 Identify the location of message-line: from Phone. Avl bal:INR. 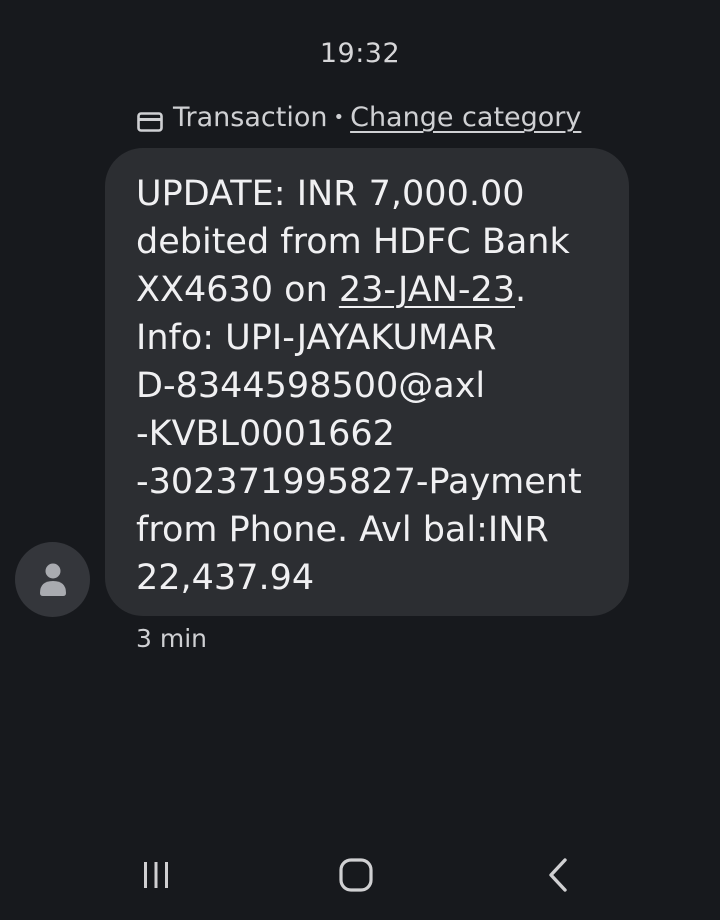
(342, 530).